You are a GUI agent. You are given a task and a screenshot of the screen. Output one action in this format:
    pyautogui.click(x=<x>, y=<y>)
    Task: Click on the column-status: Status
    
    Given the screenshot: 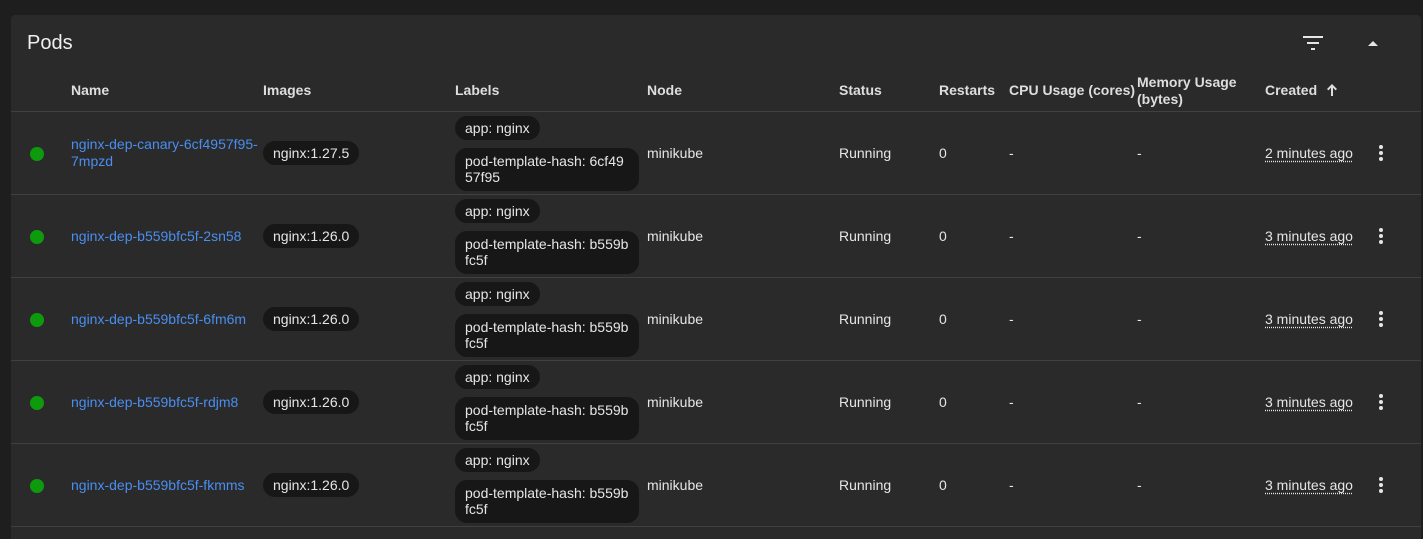 What is the action you would take?
    pyautogui.click(x=860, y=90)
    